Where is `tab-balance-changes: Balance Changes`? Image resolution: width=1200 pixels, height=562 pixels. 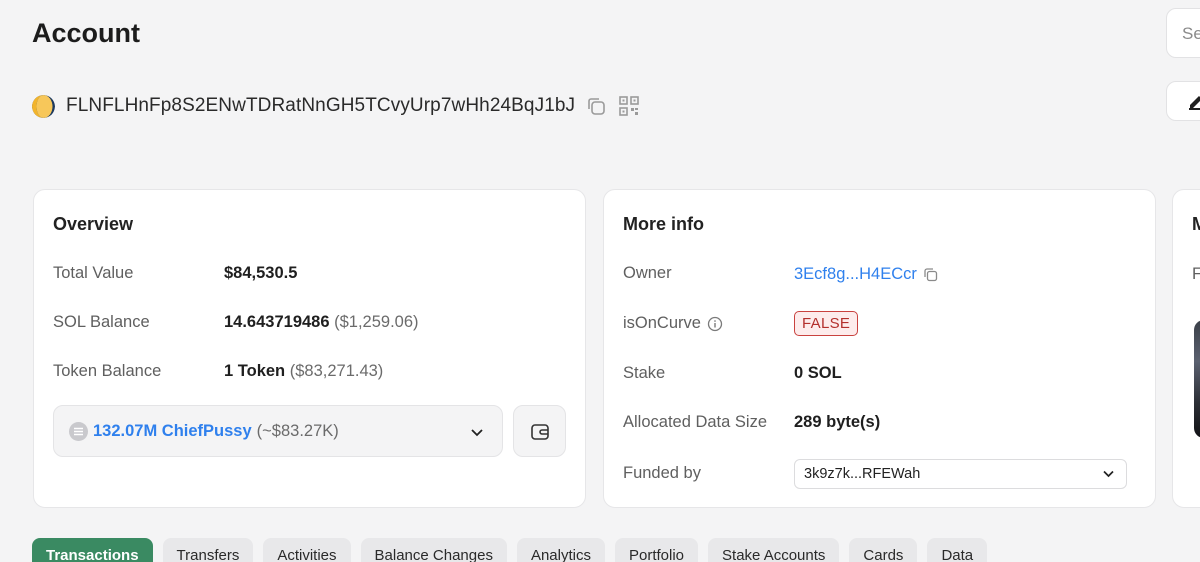
tab-balance-changes: Balance Changes is located at coordinates (433, 550).